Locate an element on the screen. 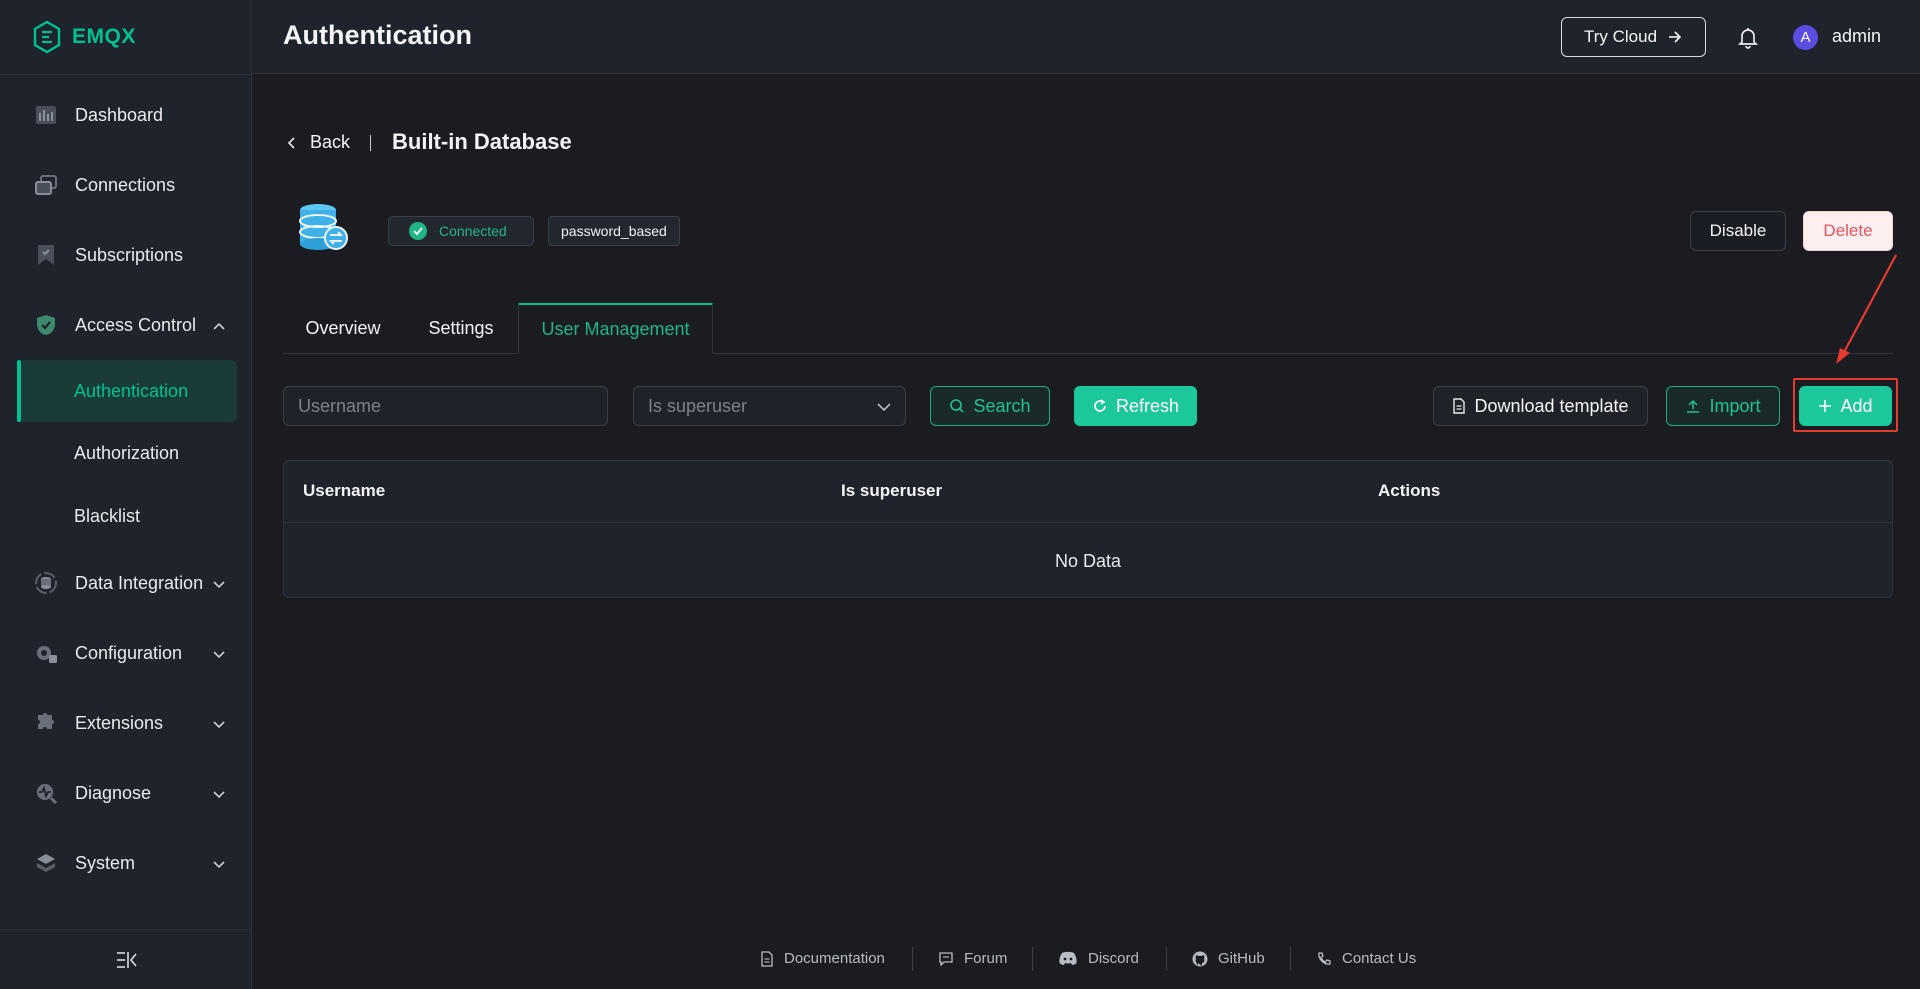 This screenshot has width=1920, height=989. sidebar-item-label: Configuration is located at coordinates (129, 652).